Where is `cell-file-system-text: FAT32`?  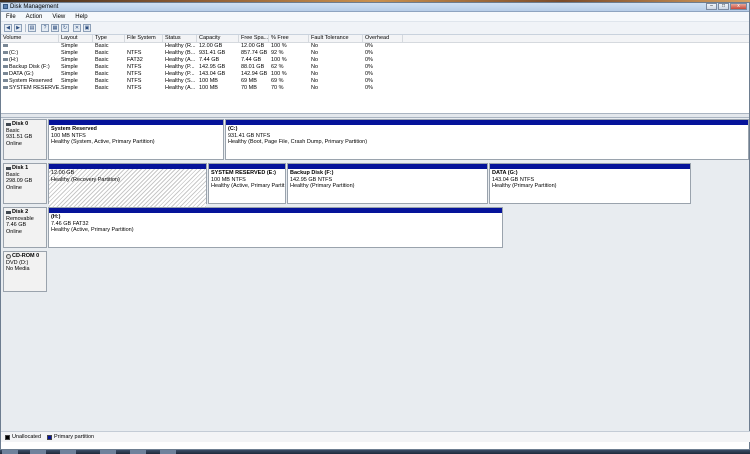
cell-file-system-text: FAT32 is located at coordinates (135, 60).